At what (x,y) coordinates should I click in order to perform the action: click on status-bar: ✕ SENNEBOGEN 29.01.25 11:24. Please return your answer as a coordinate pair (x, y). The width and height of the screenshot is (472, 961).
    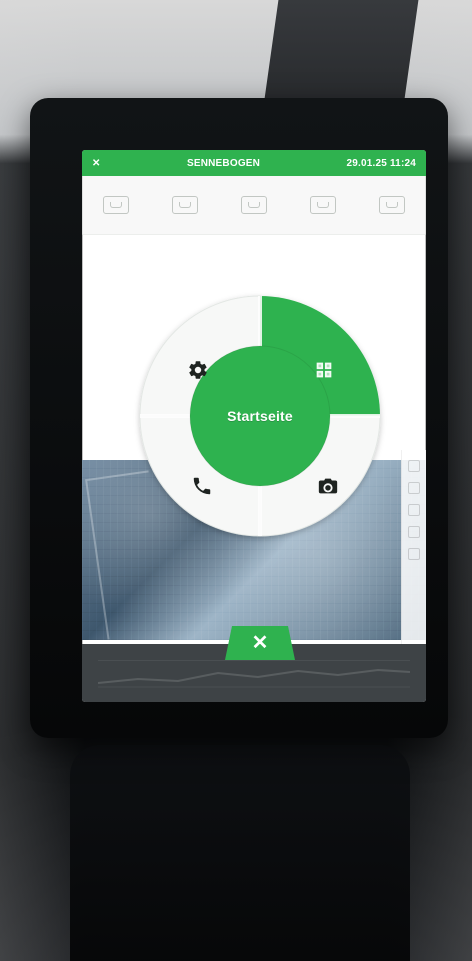
    Looking at the image, I should click on (254, 163).